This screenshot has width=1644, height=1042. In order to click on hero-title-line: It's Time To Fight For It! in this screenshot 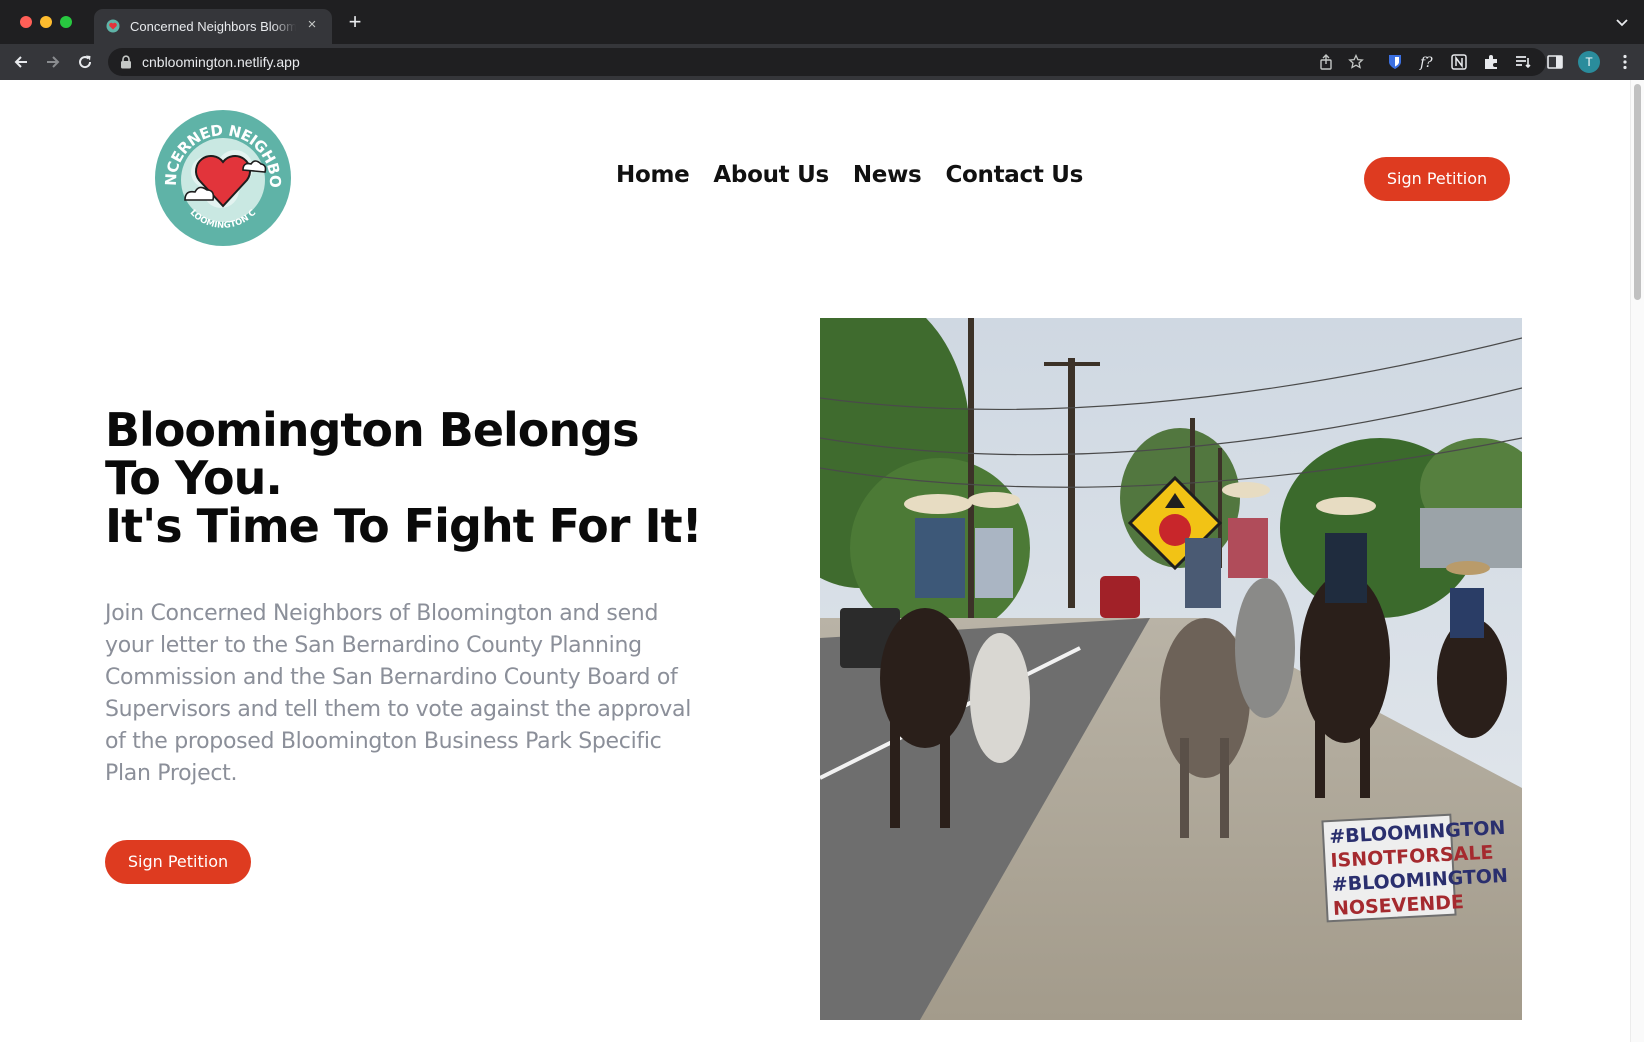, I will do `click(404, 526)`.